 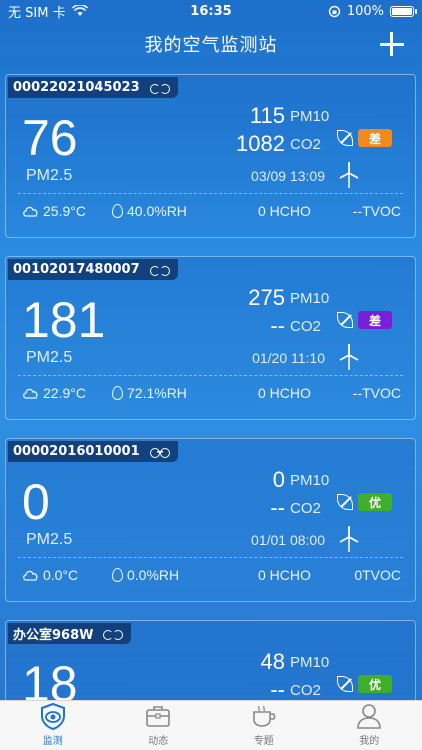 I want to click on co2-value: 1082, so click(x=260, y=143).